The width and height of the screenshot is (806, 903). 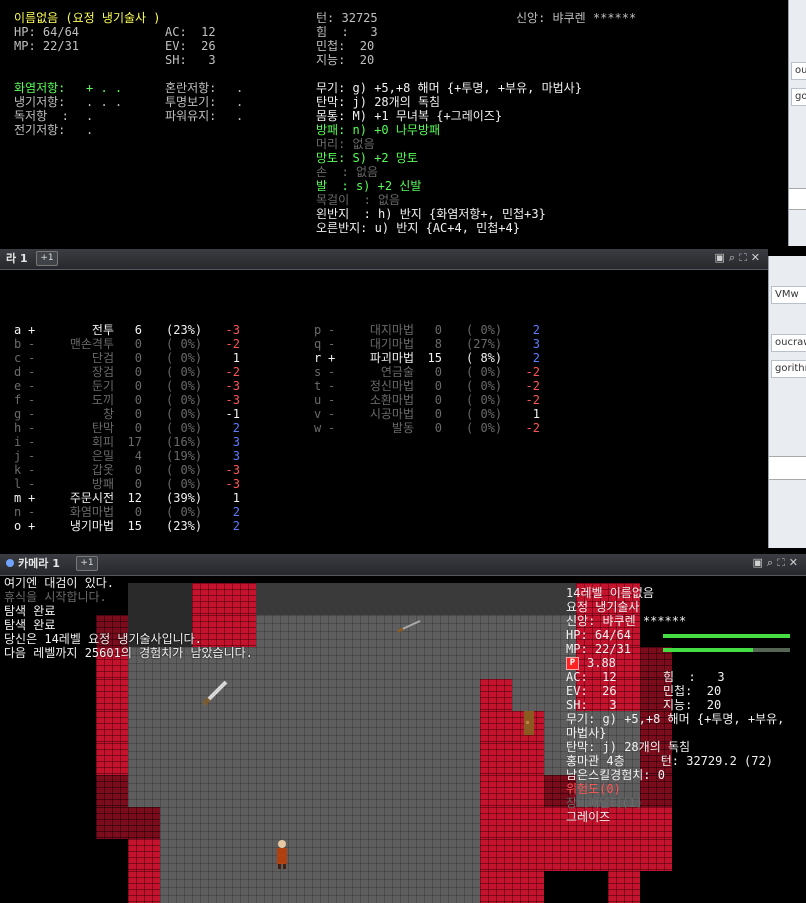 I want to click on panel-titlebar: 라 1 +1 ▣⌕⛶✕, so click(x=384, y=259).